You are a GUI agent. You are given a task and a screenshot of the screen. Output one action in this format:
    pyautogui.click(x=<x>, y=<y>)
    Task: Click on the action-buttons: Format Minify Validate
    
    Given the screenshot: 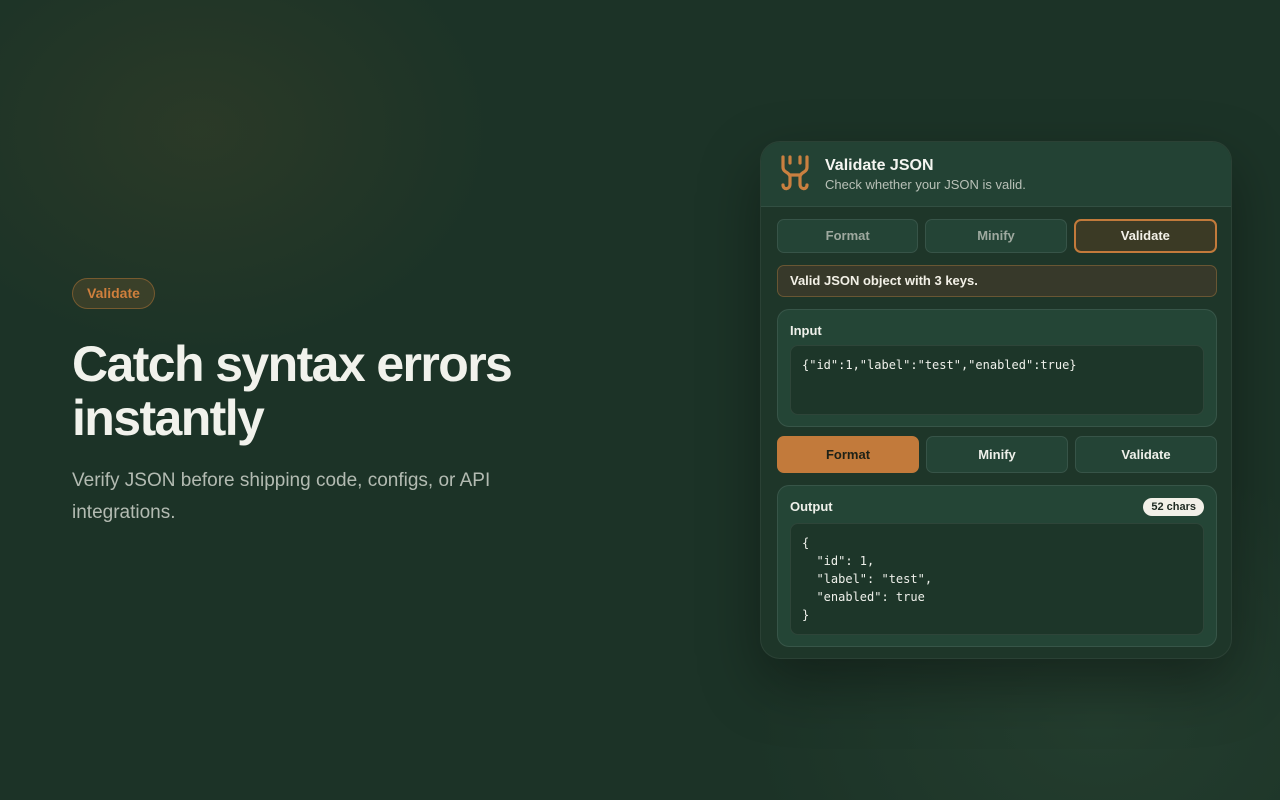 What is the action you would take?
    pyautogui.click(x=997, y=454)
    